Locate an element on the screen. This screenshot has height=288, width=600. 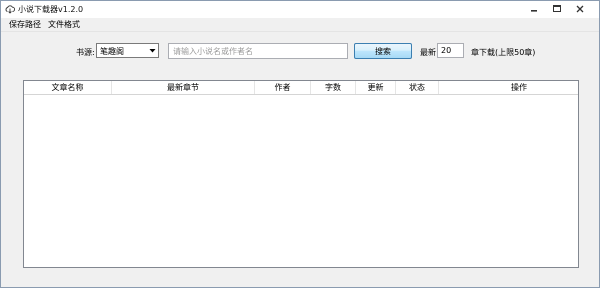
source-label: 书源: is located at coordinates (85, 52).